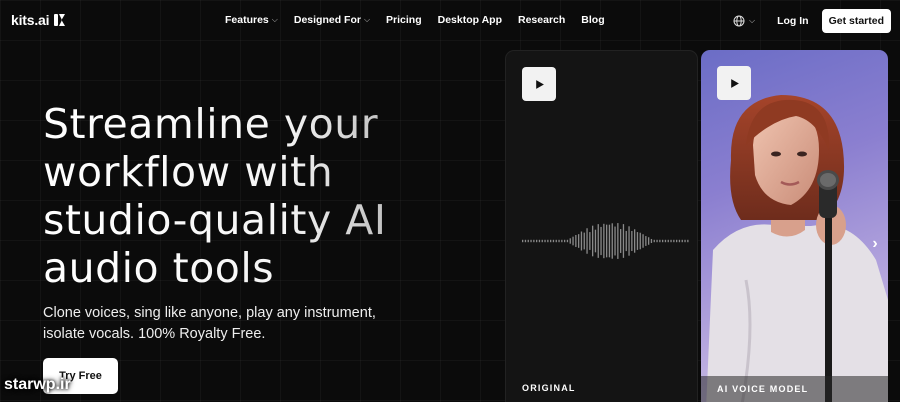  I want to click on kits-logo-icon, so click(60, 20).